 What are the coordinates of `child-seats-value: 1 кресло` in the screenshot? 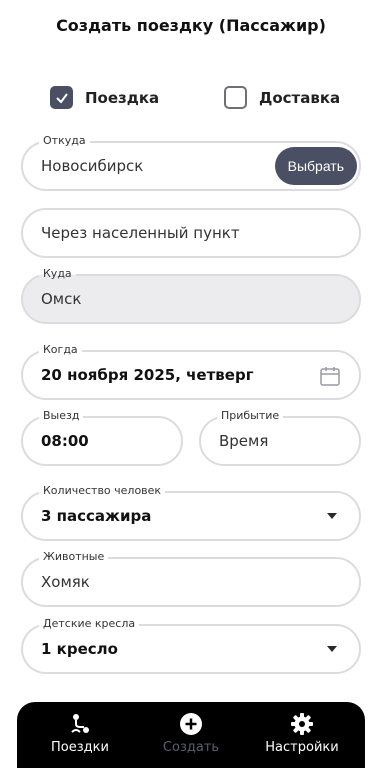 It's located at (79, 649).